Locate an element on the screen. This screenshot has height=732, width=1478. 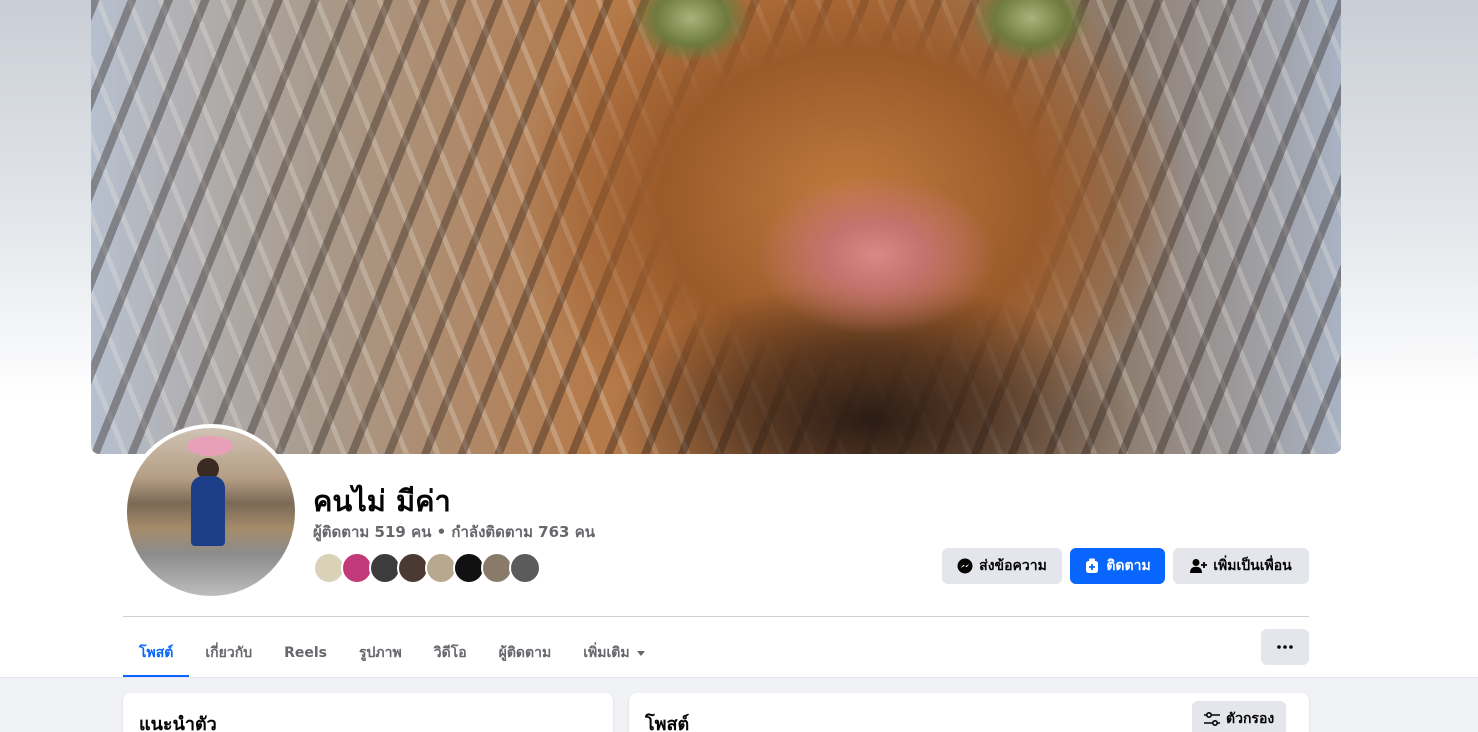
friend-avatar is located at coordinates (525, 568).